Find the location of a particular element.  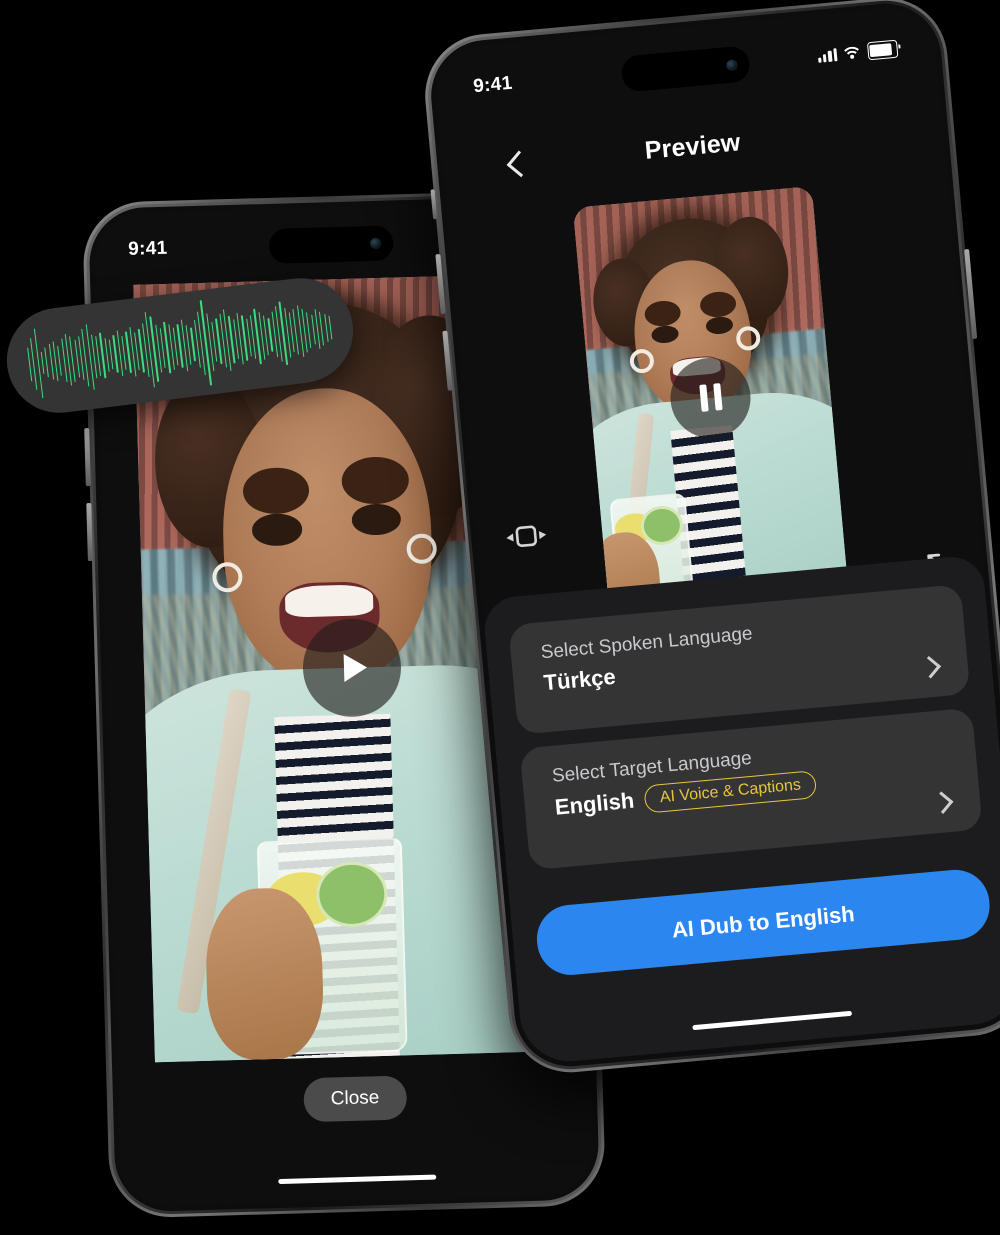

back-status-time: 9:41 is located at coordinates (147, 248).